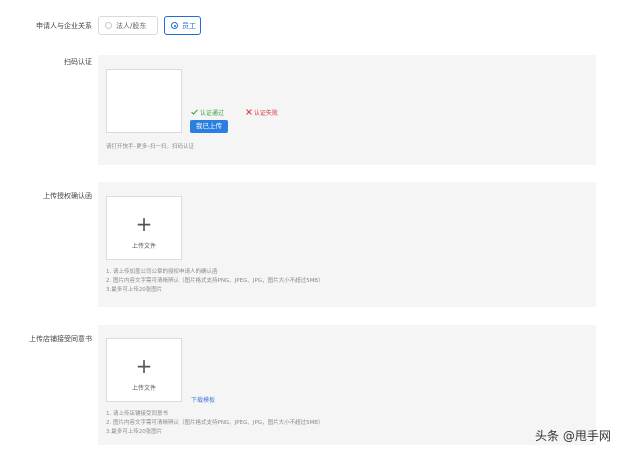 Image resolution: width=640 pixels, height=459 pixels. I want to click on radio-circle-icon, so click(108, 25).